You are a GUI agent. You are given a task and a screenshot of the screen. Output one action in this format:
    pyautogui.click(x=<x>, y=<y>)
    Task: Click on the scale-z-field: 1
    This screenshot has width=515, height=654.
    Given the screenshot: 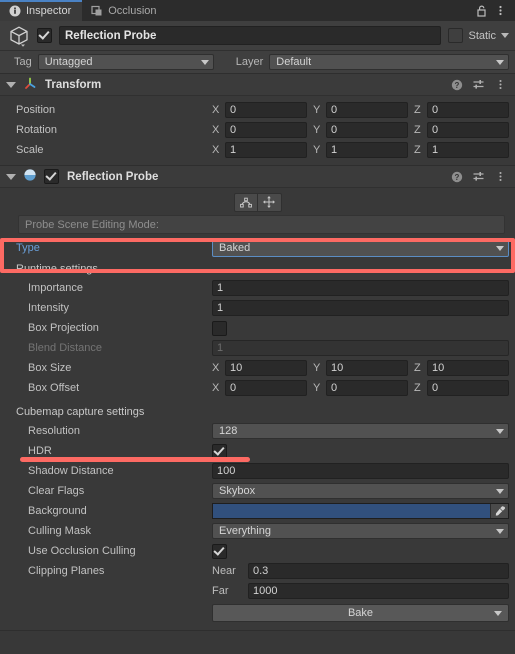 What is the action you would take?
    pyautogui.click(x=468, y=150)
    